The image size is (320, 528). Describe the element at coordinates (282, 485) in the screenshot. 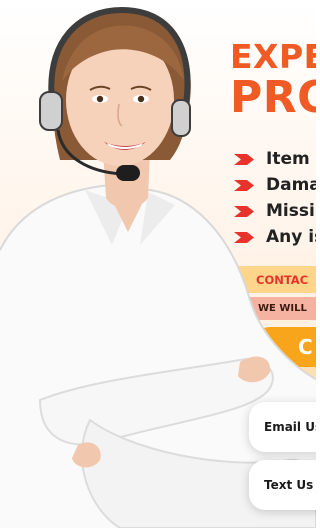

I see `text-us-button: Text Us` at that location.